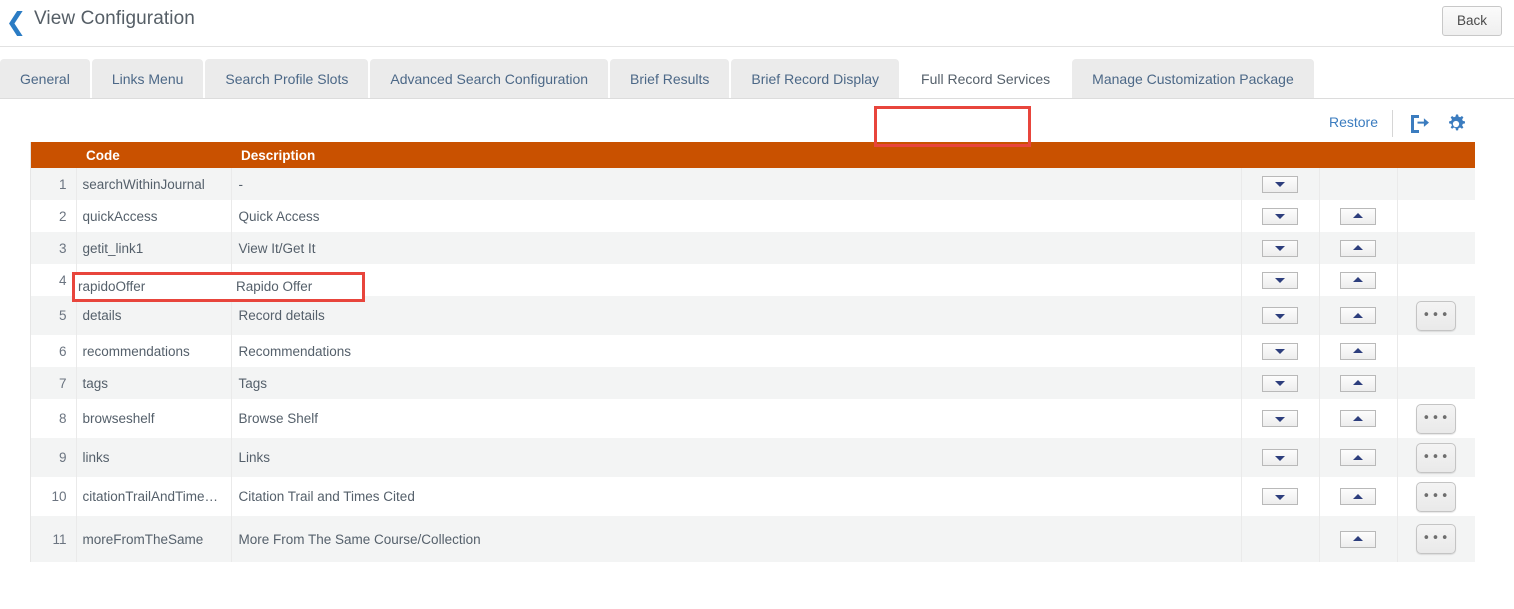  Describe the element at coordinates (16, 22) in the screenshot. I see `chevron-left-icon: ❮` at that location.